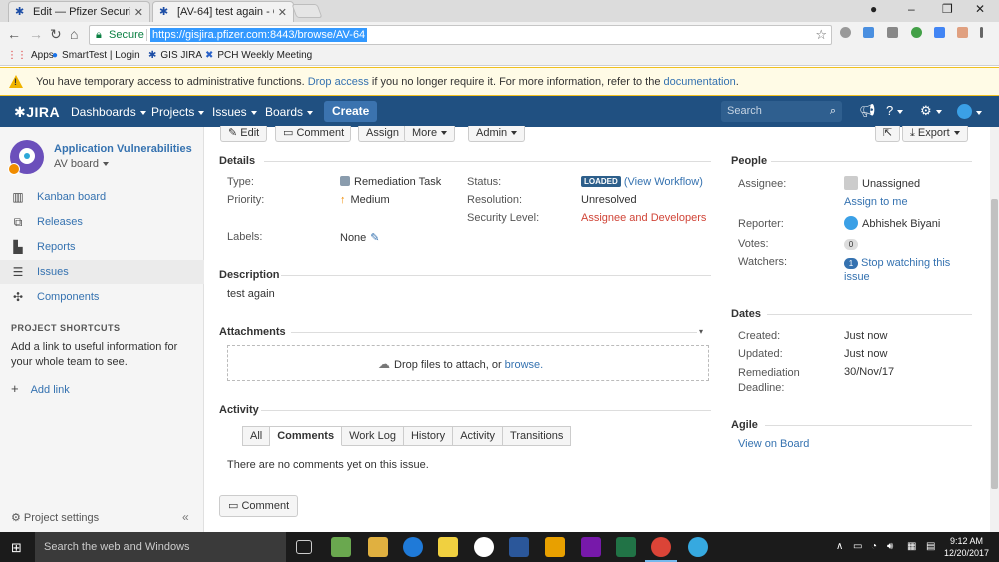 The height and width of the screenshot is (562, 999). I want to click on board-selector: AV board, so click(82, 164).